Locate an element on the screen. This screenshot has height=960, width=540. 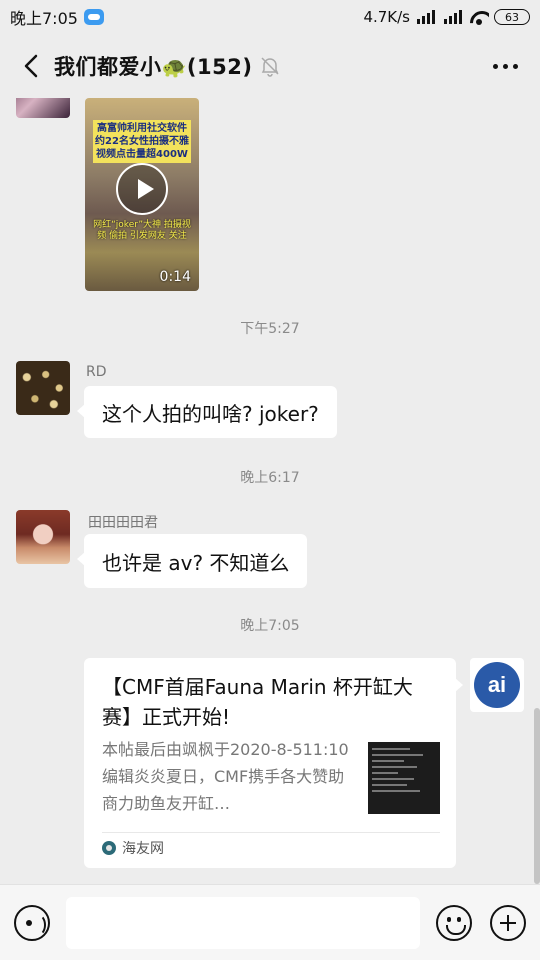
message-bubble: 也许是 av? 不知道么 is located at coordinates (192, 561).